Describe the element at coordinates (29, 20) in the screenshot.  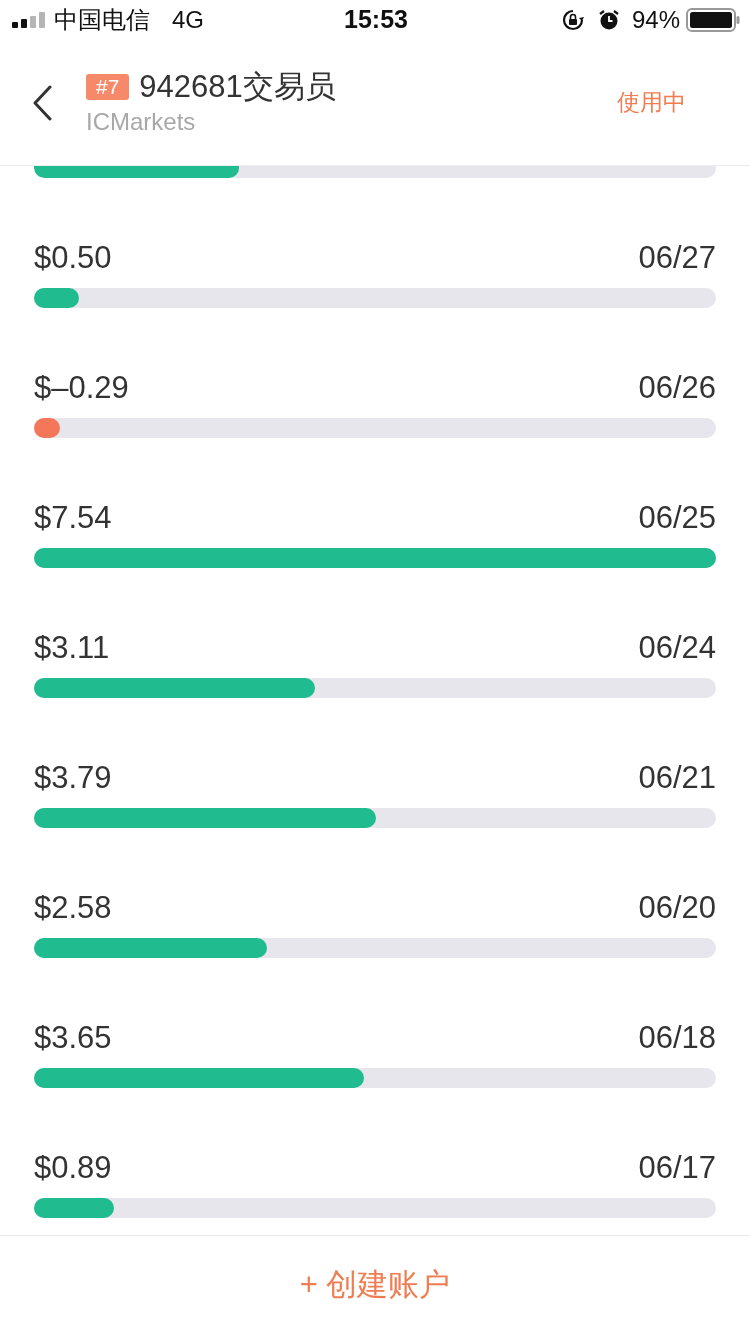
I see `signal-icon` at that location.